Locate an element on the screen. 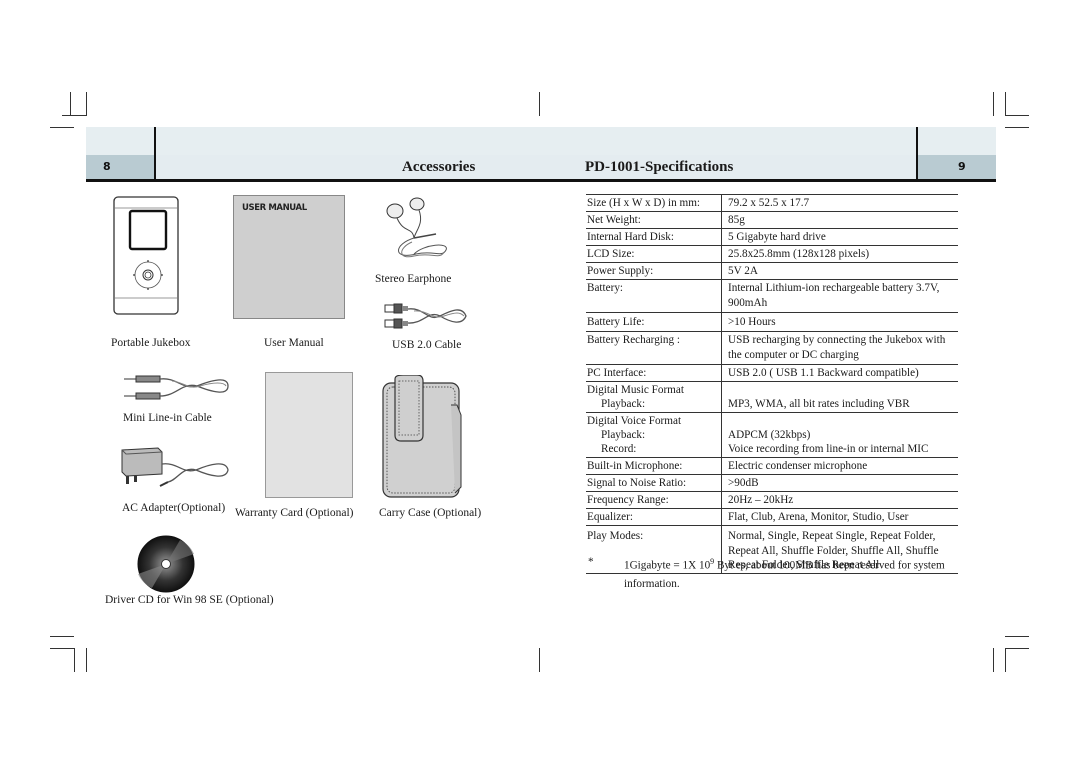 This screenshot has width=1080, height=764. table-row: Power Supply: 5V 2A is located at coordinates (772, 271).